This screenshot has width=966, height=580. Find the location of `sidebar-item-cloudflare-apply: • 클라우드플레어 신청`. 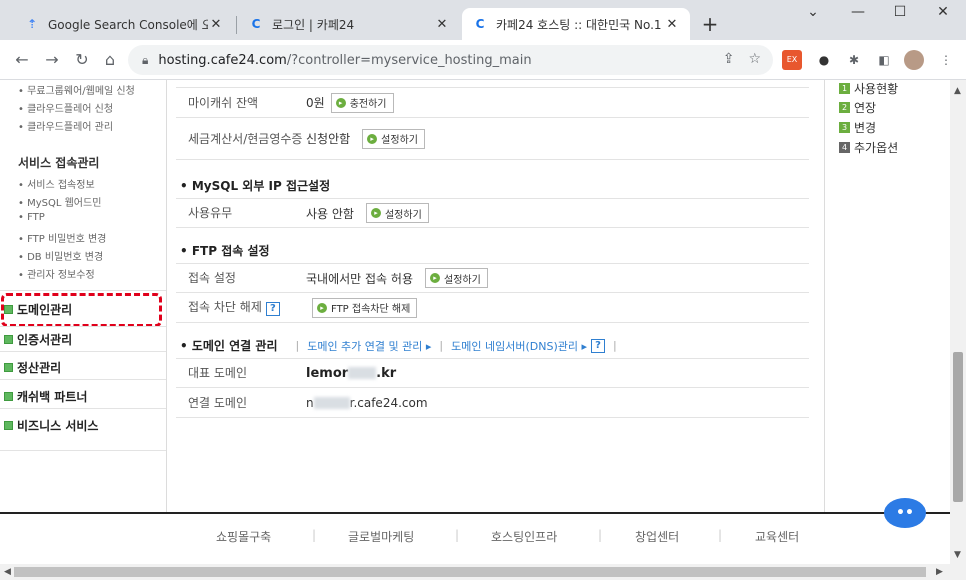

sidebar-item-cloudflare-apply: • 클라우드플레어 신청 is located at coordinates (65, 107).